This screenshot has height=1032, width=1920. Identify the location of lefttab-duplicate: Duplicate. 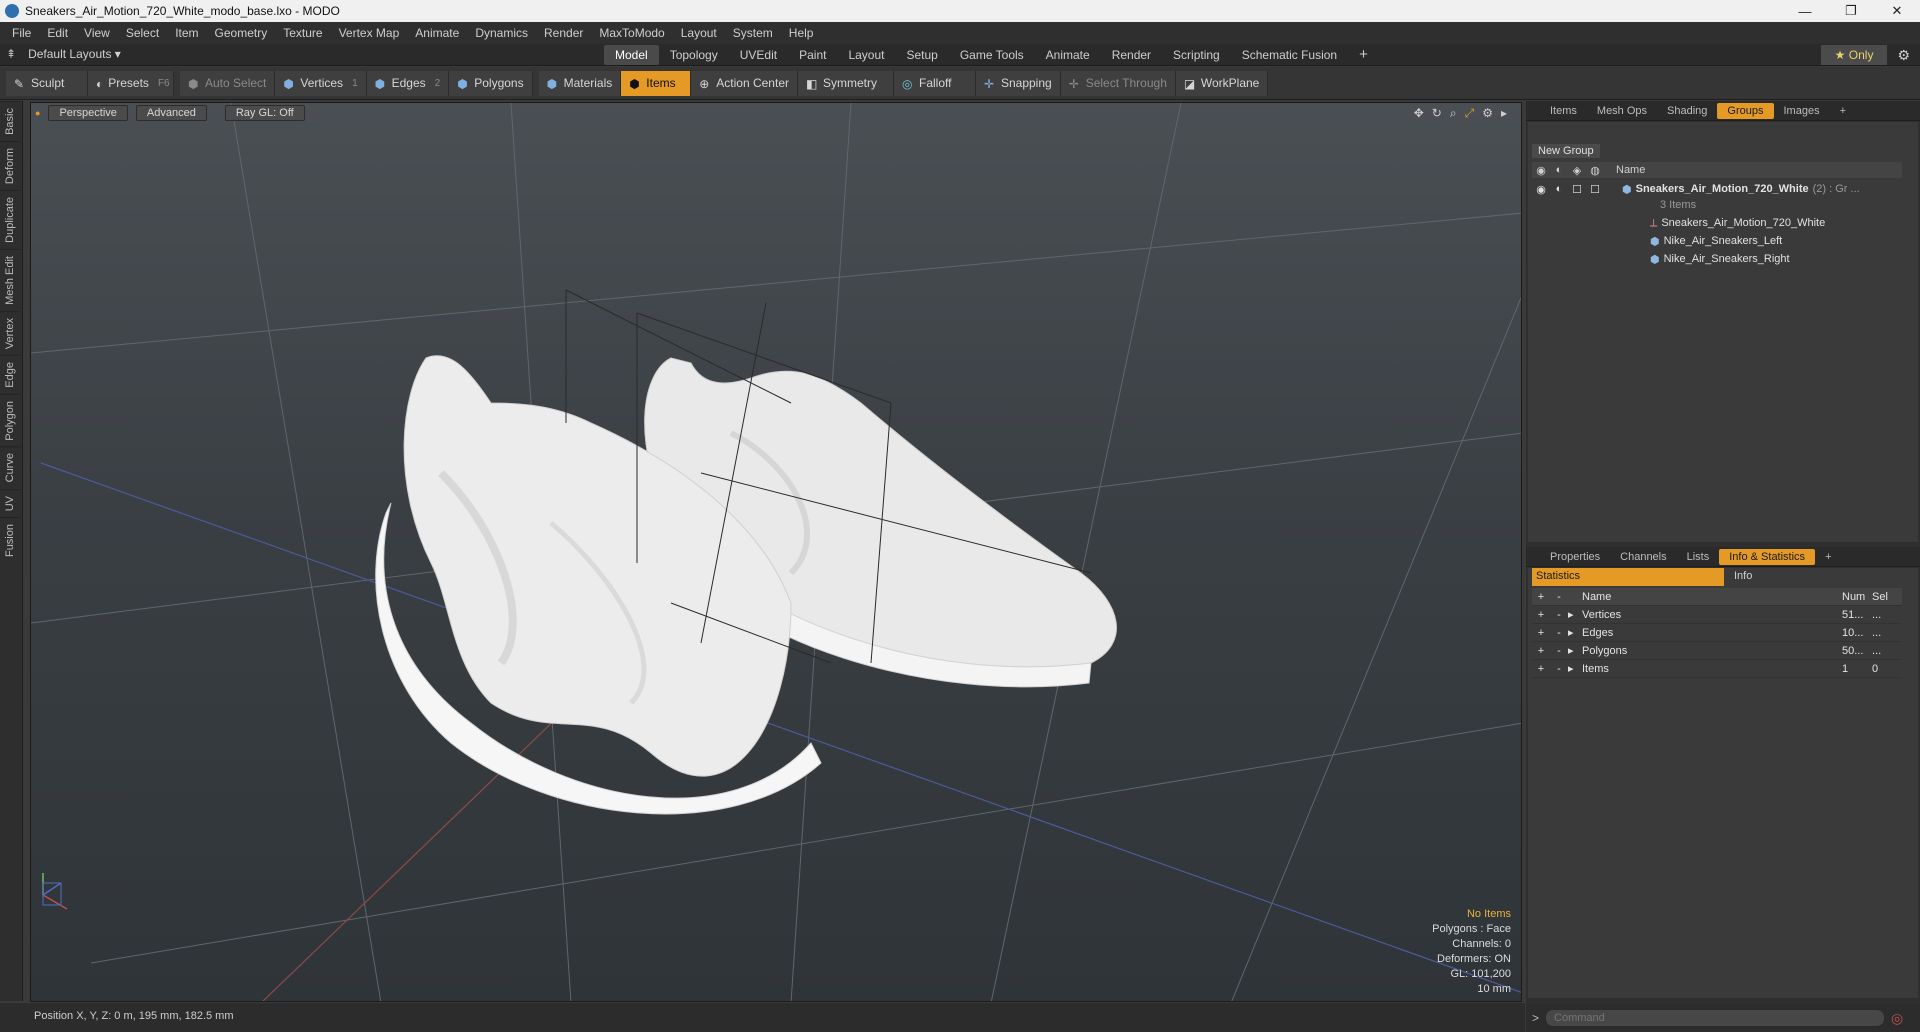
(10, 219).